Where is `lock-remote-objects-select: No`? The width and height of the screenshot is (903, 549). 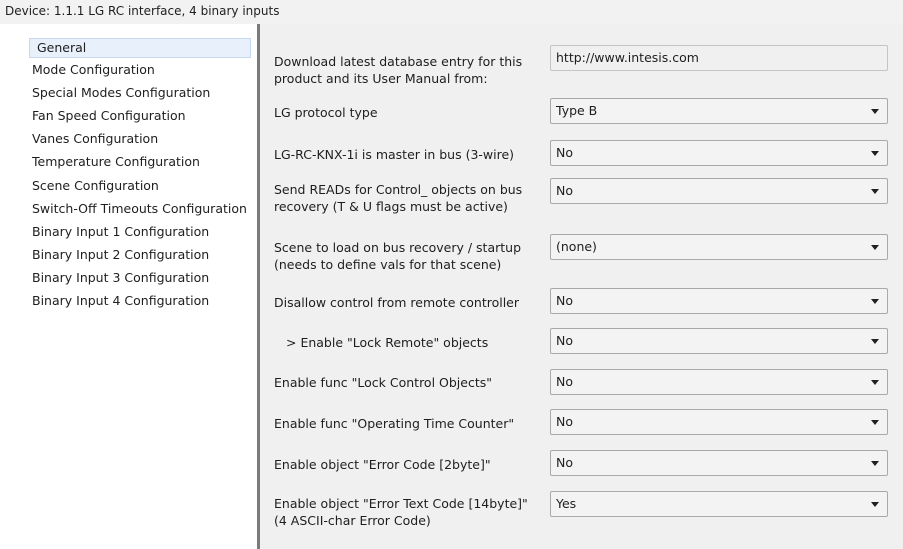
lock-remote-objects-select: No is located at coordinates (719, 341).